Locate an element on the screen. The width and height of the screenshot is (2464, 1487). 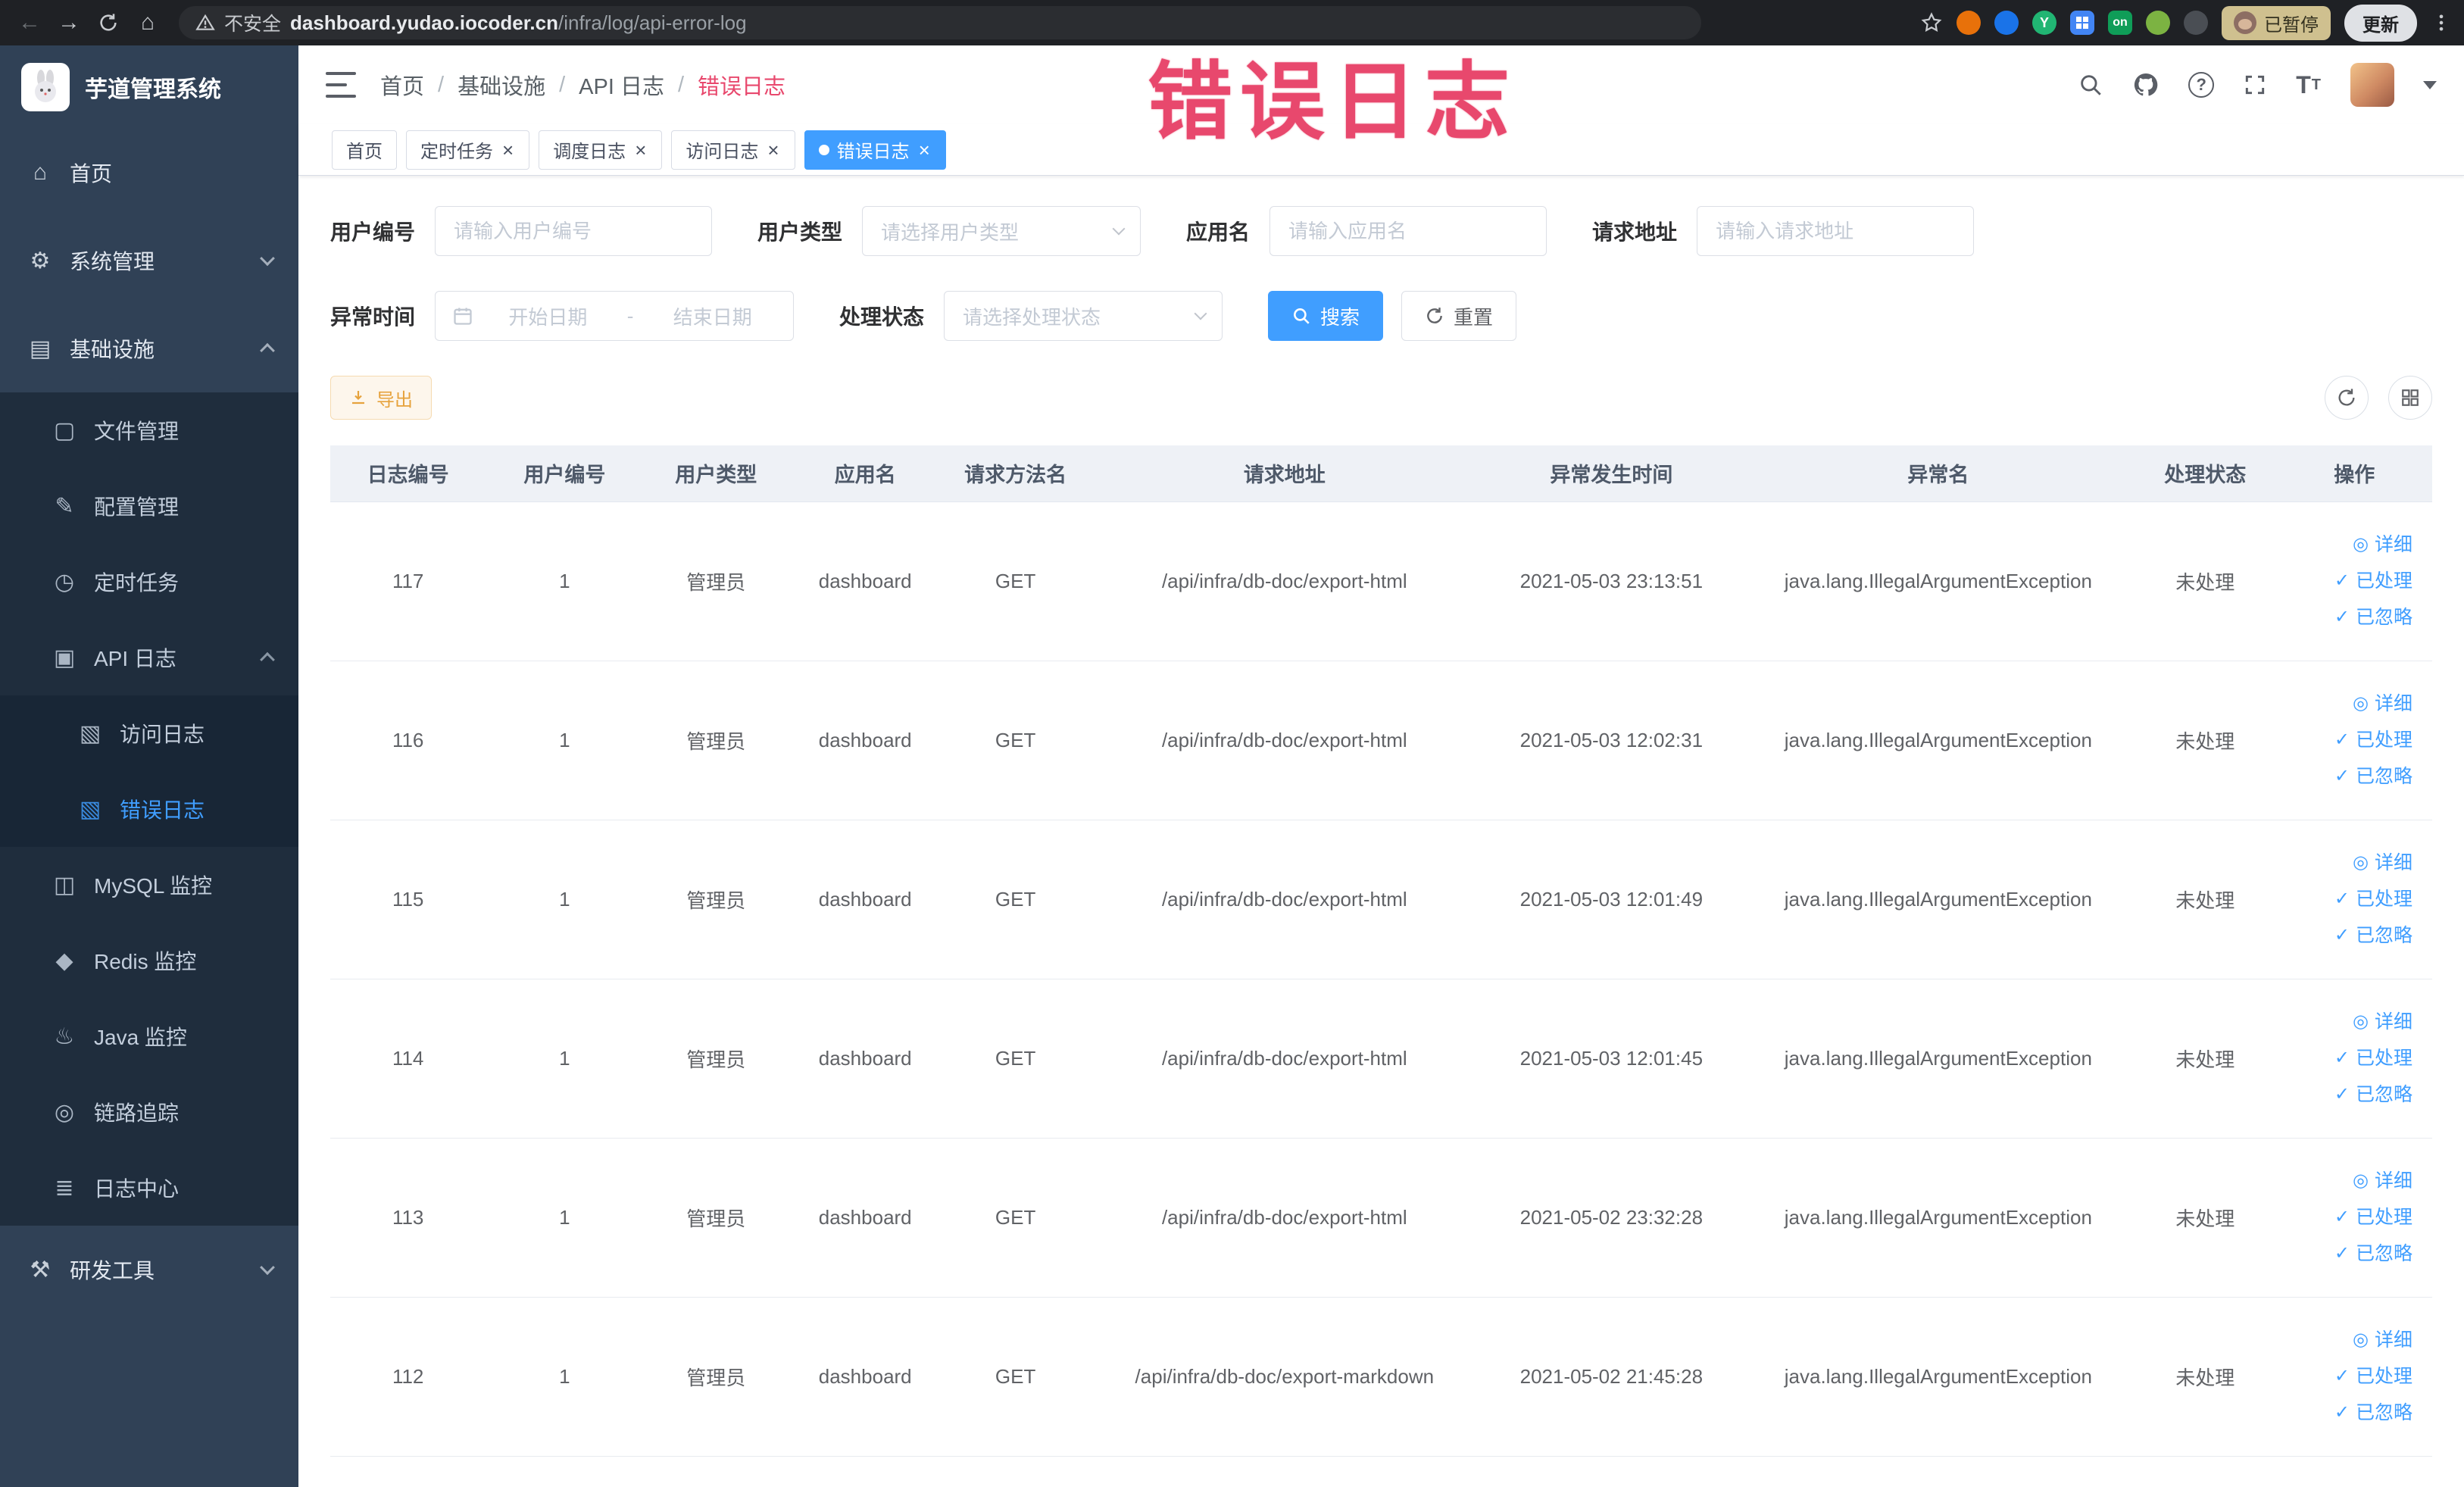
sidebar-item: ◎ 链路追踪 is located at coordinates (149, 1112).